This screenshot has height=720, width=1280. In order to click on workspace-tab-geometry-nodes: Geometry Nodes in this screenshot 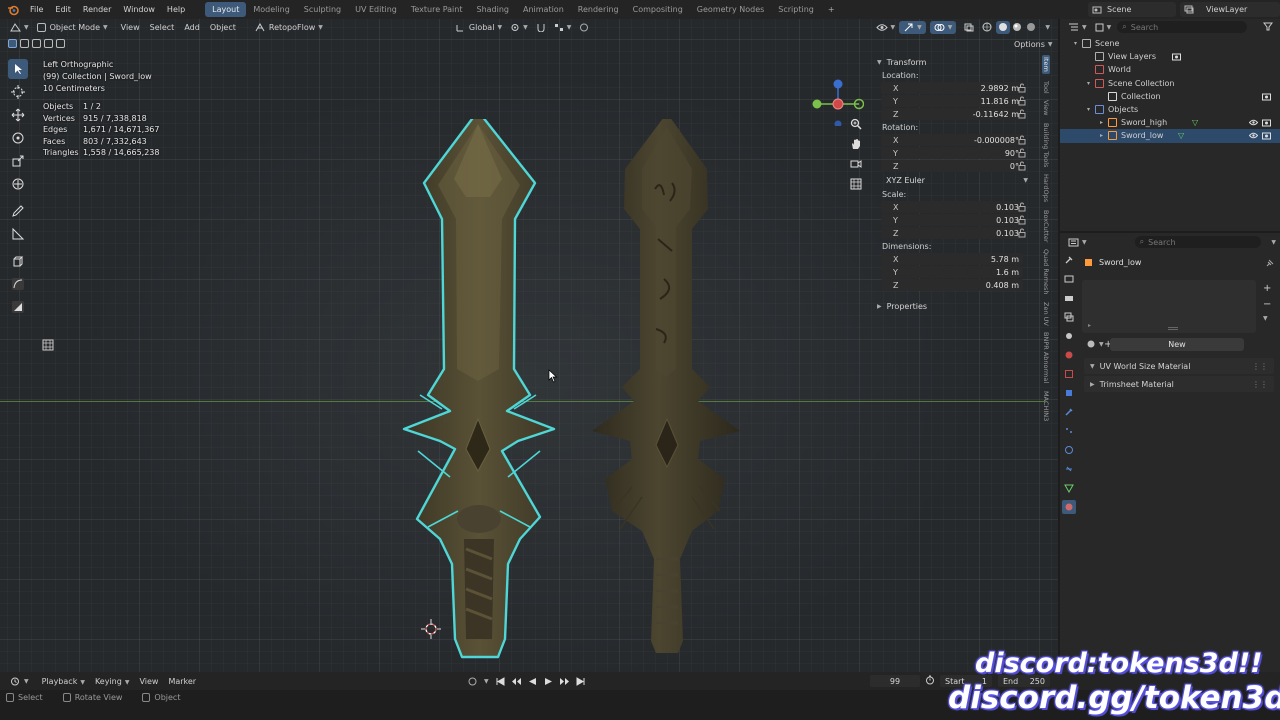, I will do `click(730, 9)`.